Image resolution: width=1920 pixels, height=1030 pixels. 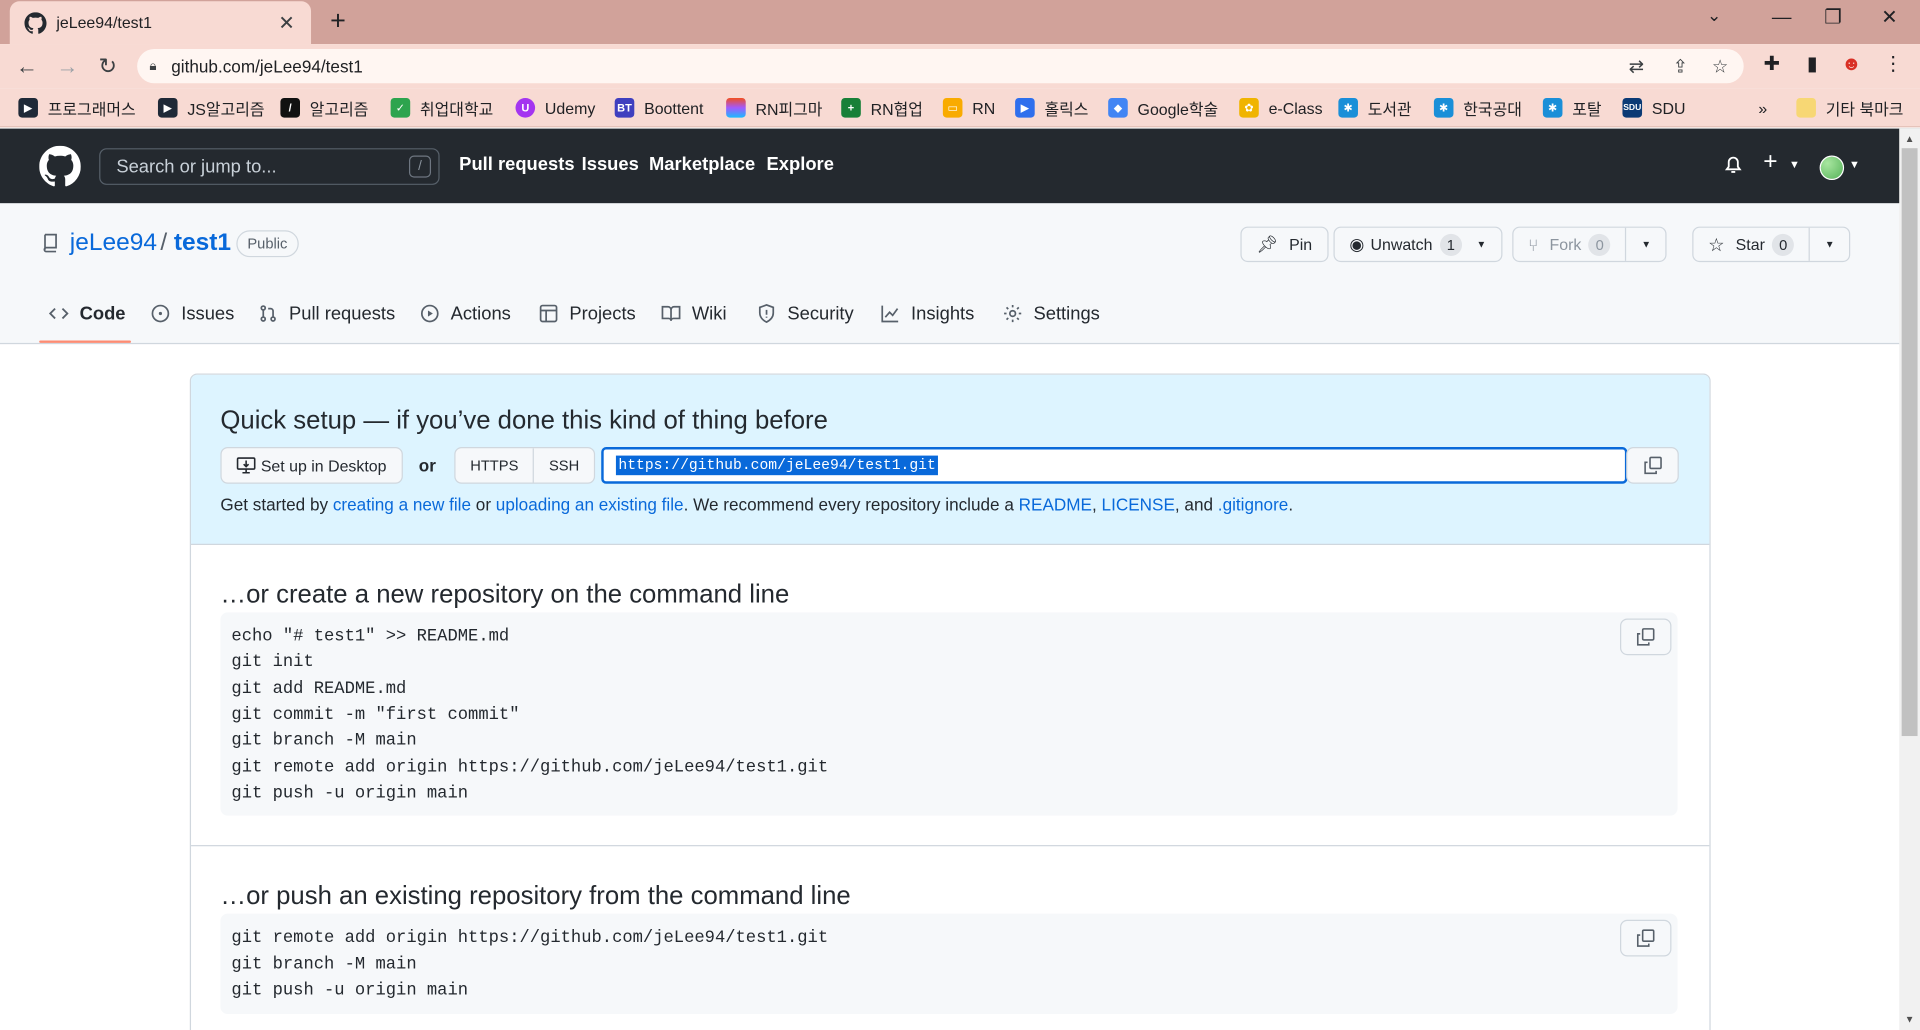 I want to click on tab-code: Code, so click(x=87, y=313).